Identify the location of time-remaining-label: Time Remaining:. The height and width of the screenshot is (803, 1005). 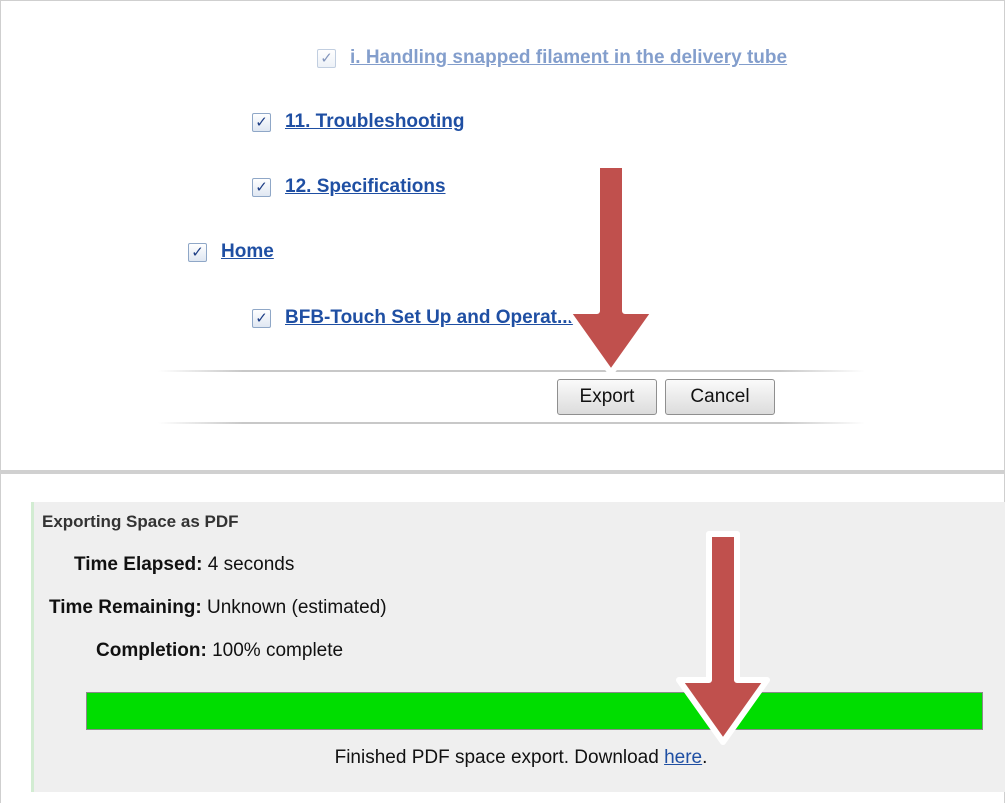
(125, 607).